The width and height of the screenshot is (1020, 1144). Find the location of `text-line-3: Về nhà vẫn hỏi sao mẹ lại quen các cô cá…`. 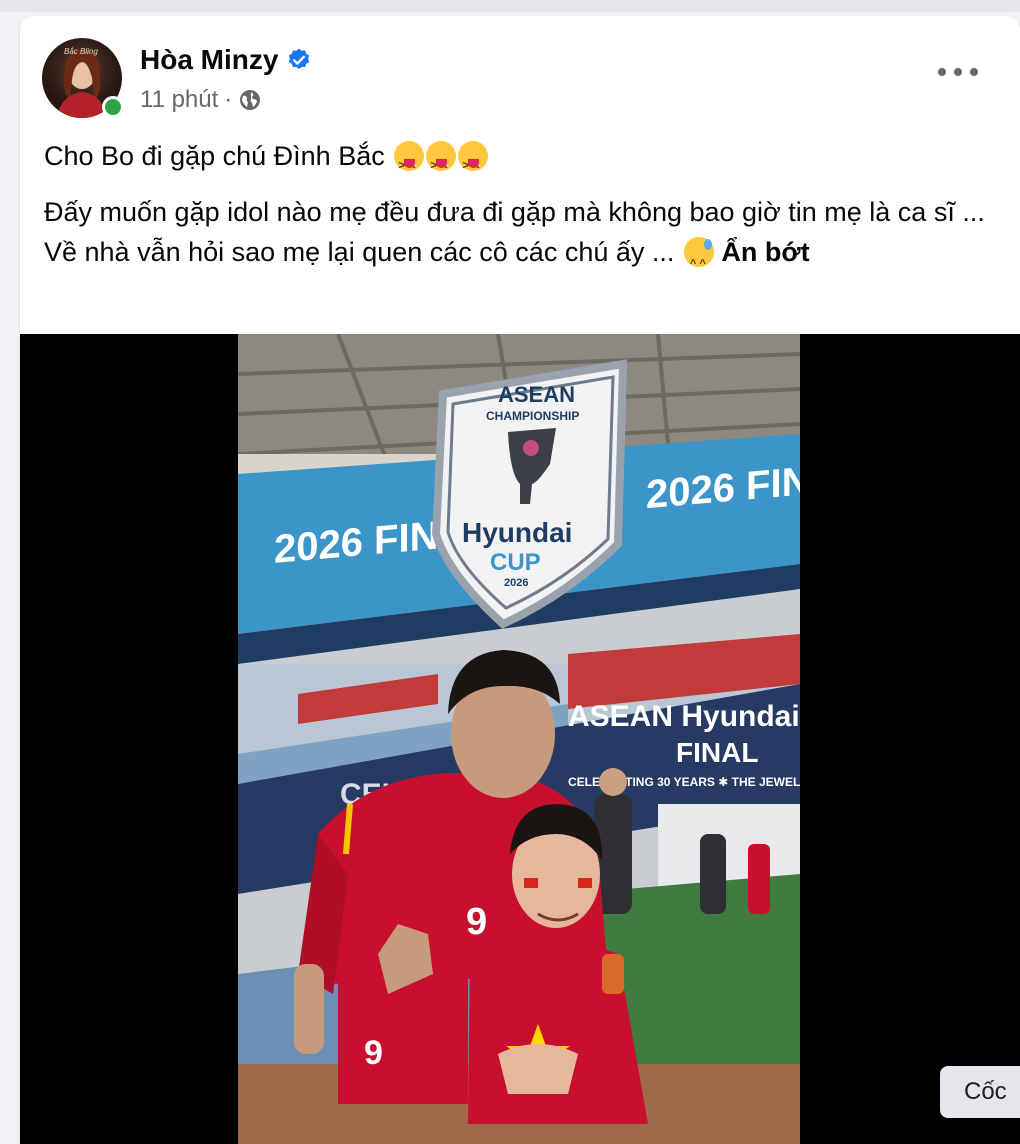

text-line-3: Về nhà vẫn hỏi sao mẹ lại quen các cô cá… is located at coordinates (359, 252).